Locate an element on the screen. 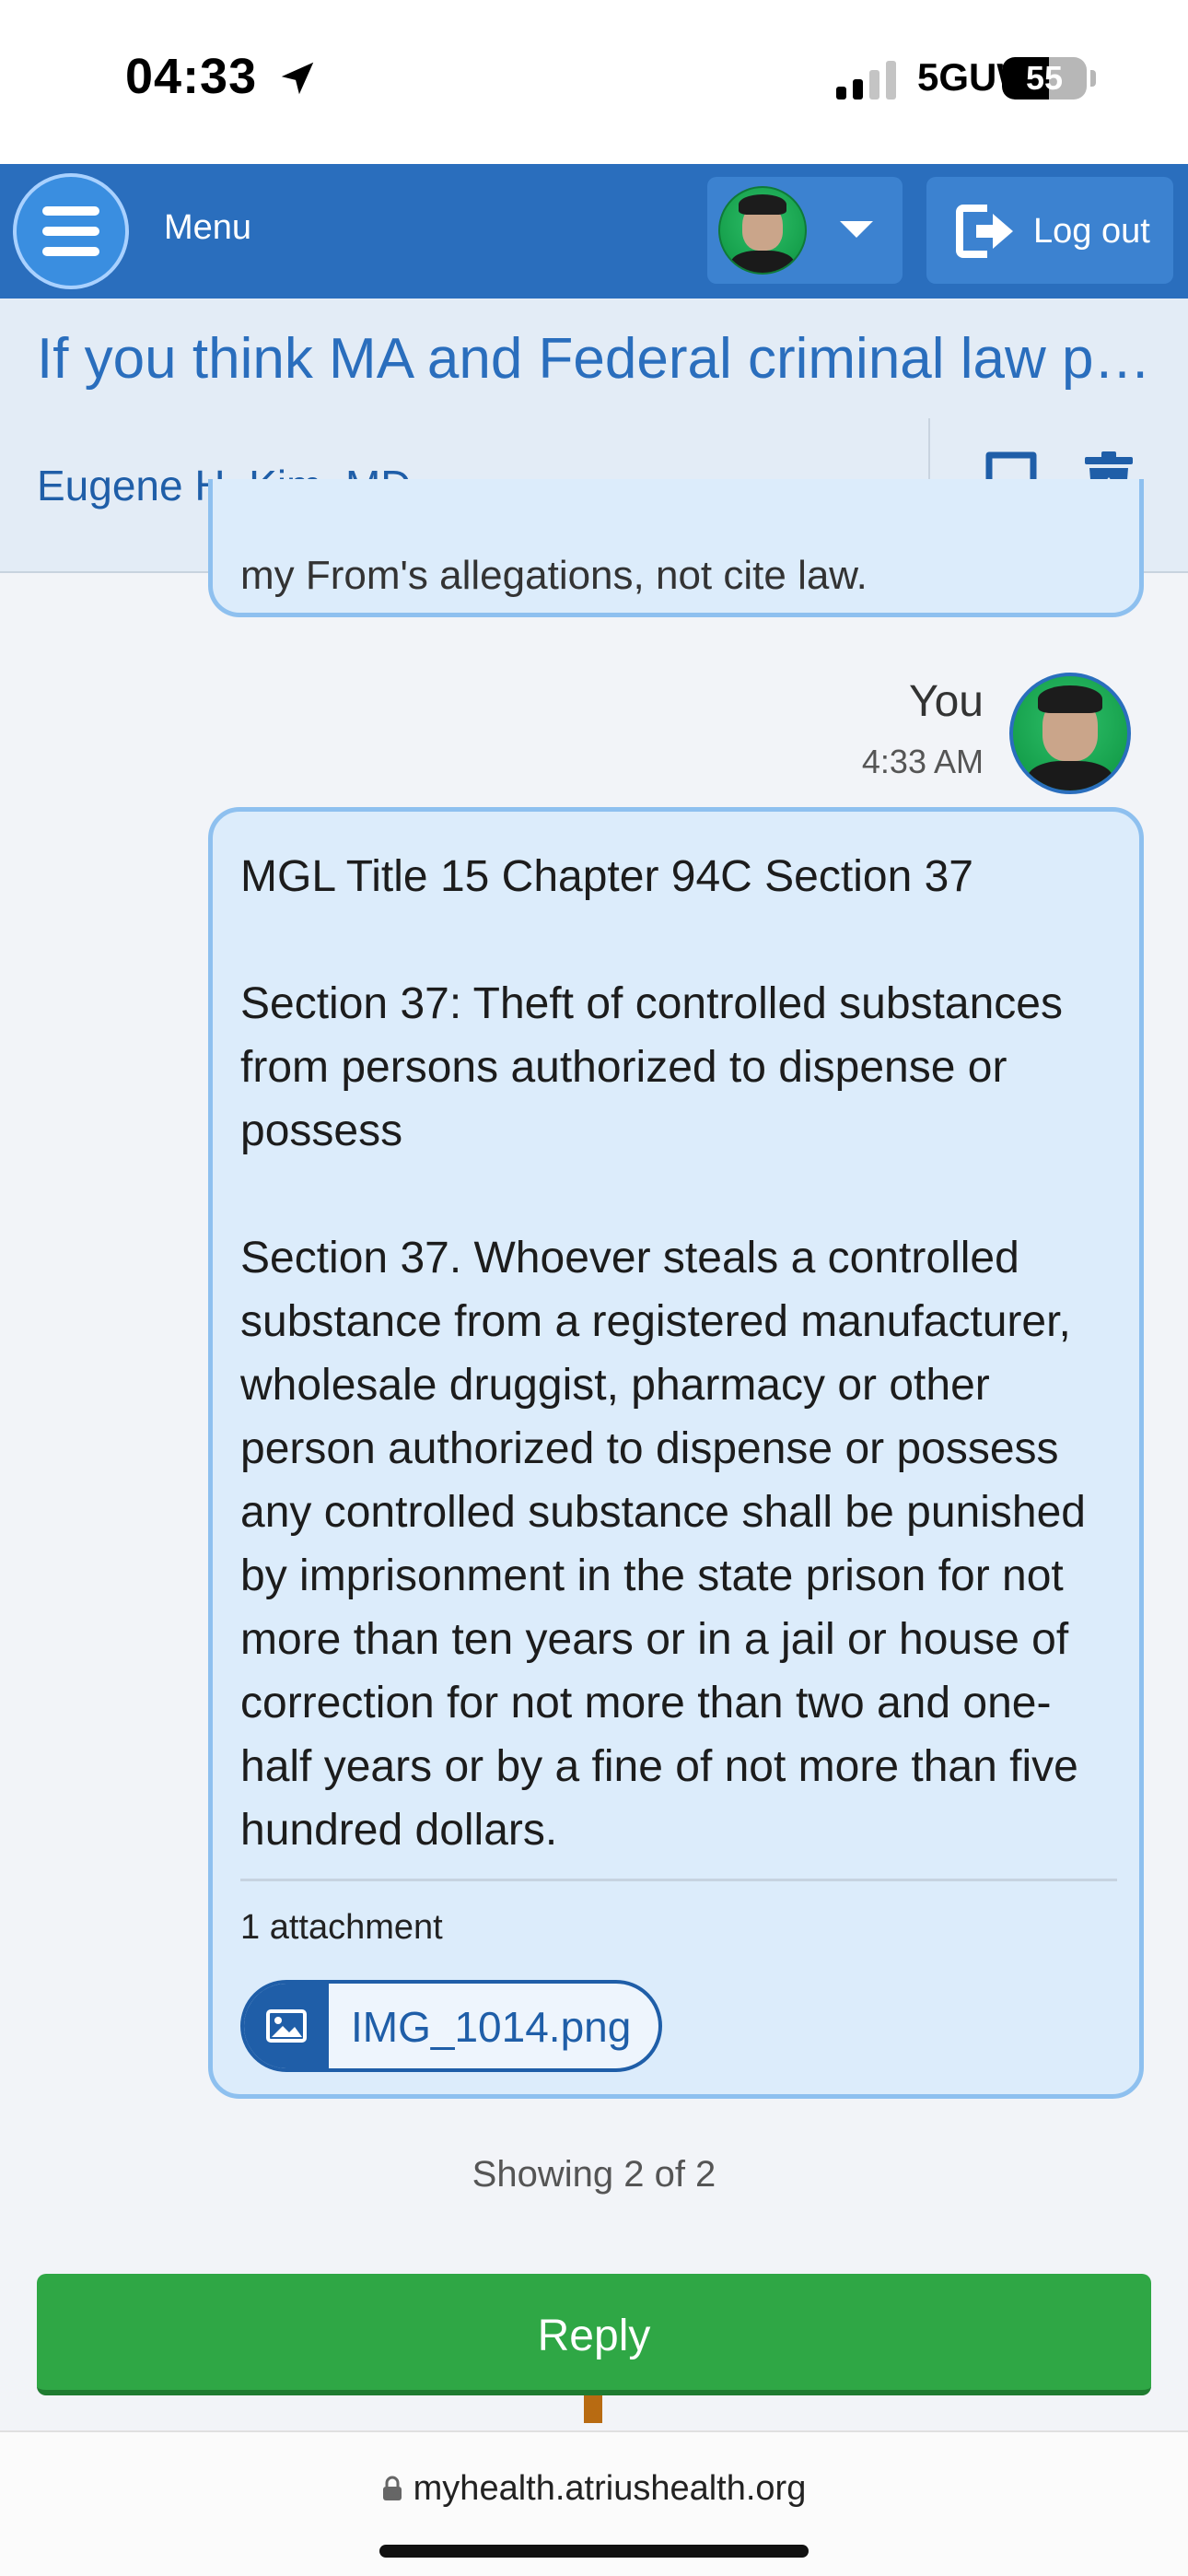 Image resolution: width=1188 pixels, height=2576 pixels. logout-icon is located at coordinates (985, 231).